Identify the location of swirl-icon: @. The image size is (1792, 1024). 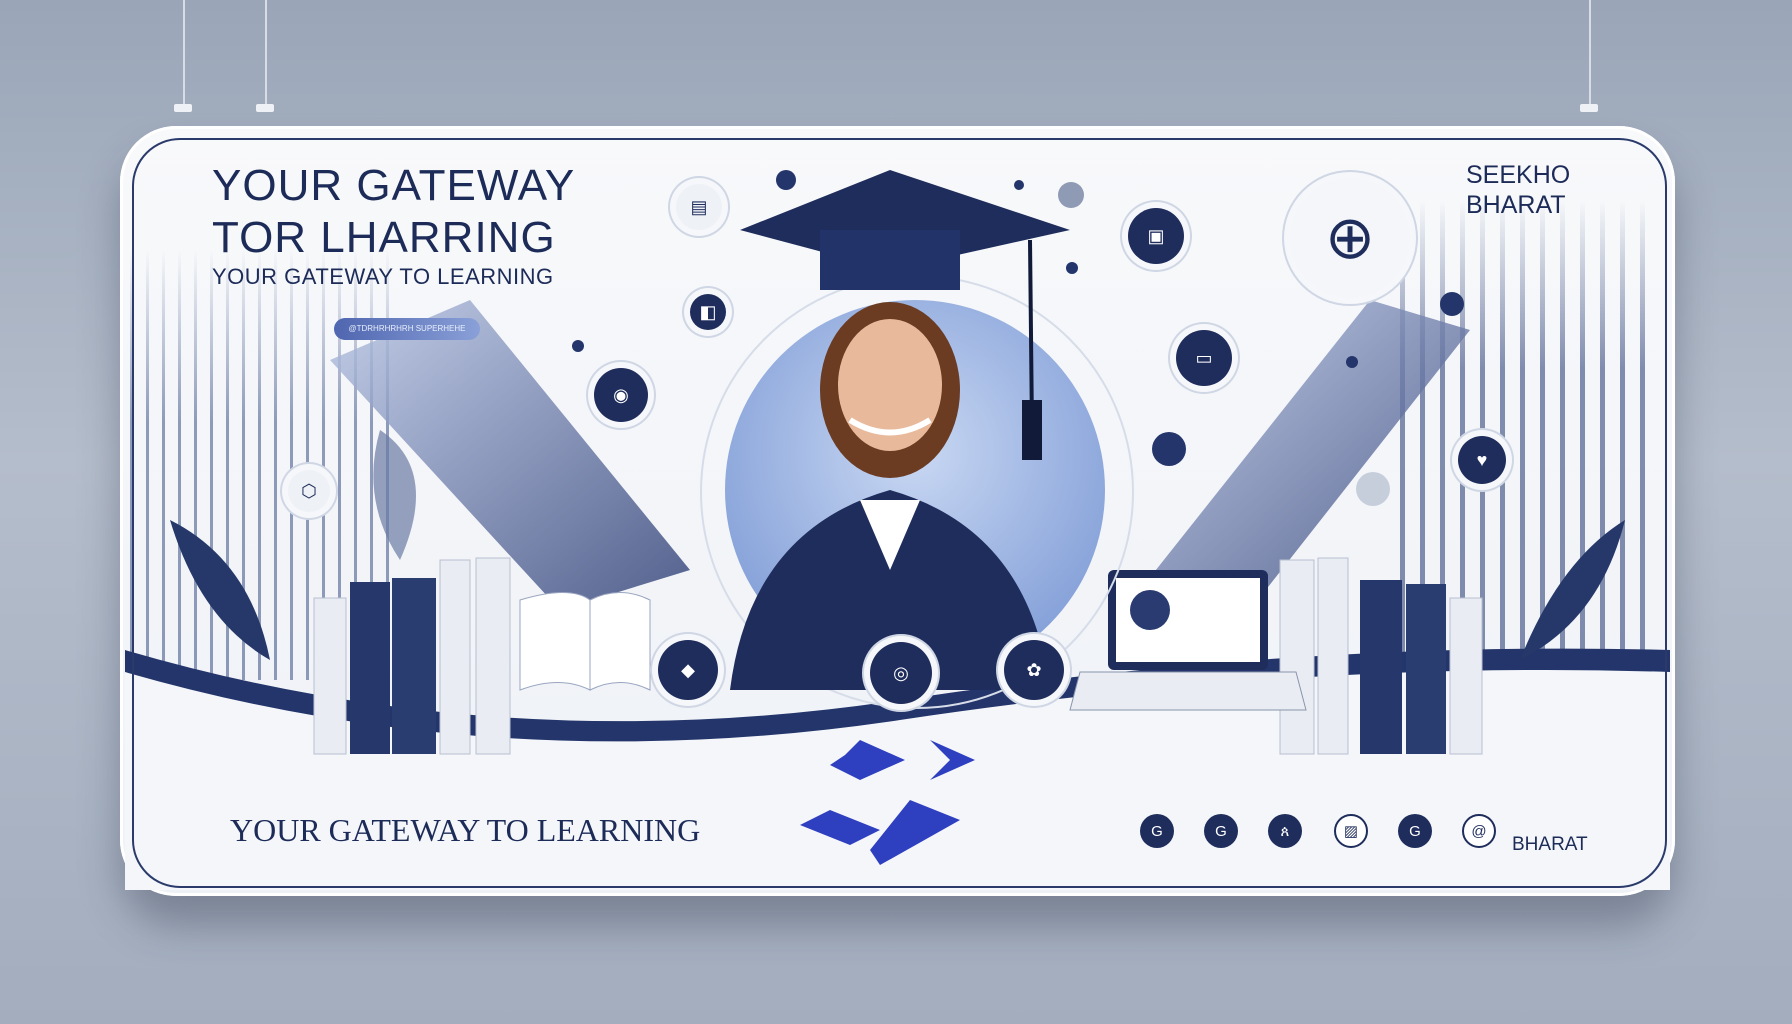
(1479, 831).